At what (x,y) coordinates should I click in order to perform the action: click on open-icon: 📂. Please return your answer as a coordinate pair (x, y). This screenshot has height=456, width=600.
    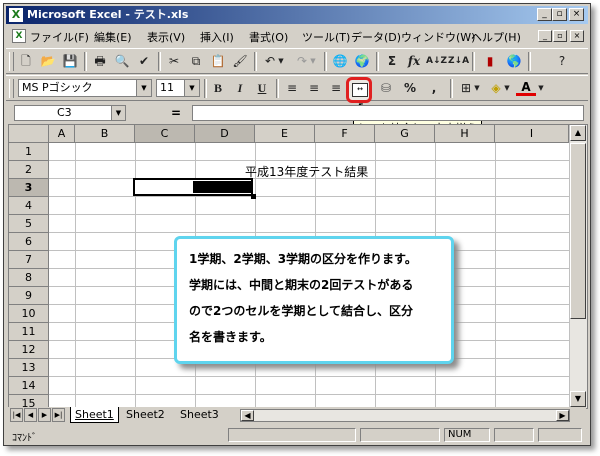
    Looking at the image, I should click on (48, 61).